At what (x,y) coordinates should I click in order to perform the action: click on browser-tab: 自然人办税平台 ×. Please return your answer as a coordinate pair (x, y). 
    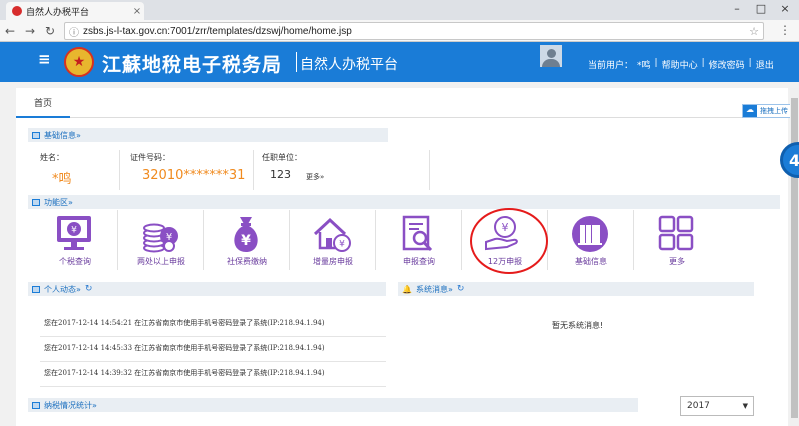
    Looking at the image, I should click on (75, 11).